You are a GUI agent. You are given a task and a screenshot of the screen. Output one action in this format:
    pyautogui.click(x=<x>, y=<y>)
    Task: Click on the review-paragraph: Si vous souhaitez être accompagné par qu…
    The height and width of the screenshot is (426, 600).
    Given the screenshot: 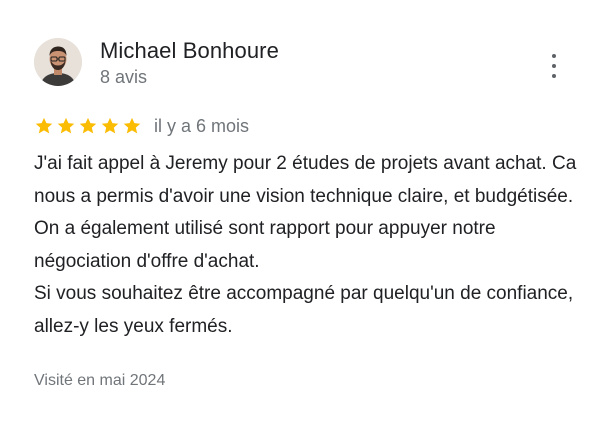 What is the action you would take?
    pyautogui.click(x=304, y=310)
    